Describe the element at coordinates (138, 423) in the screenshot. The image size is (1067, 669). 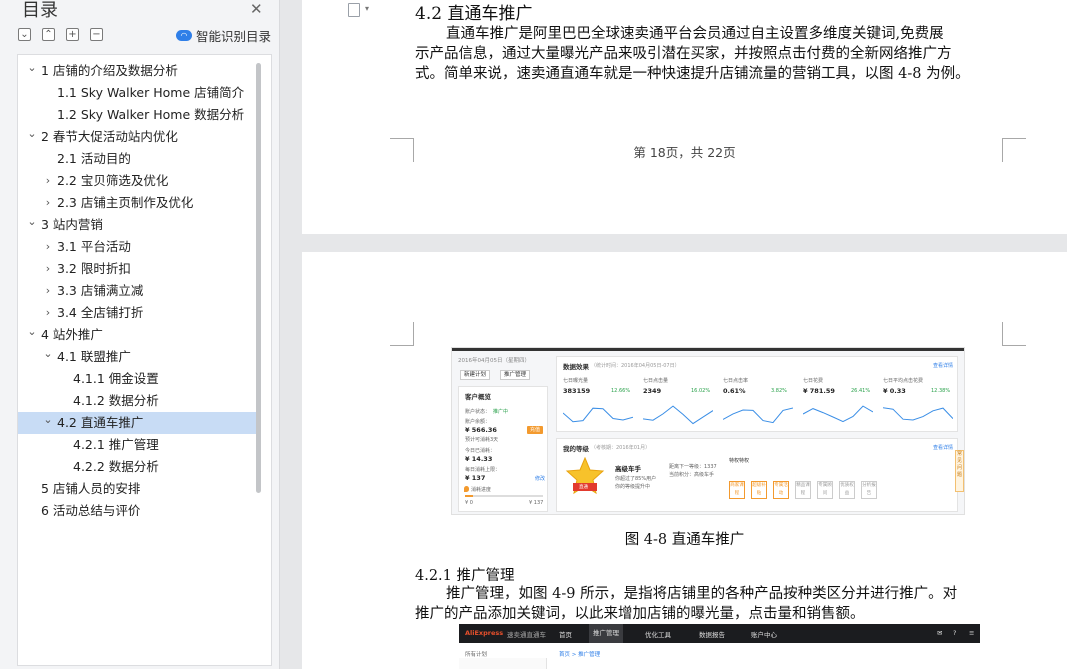
I see `toc-item: ⌄ 4.2 直通车推广` at that location.